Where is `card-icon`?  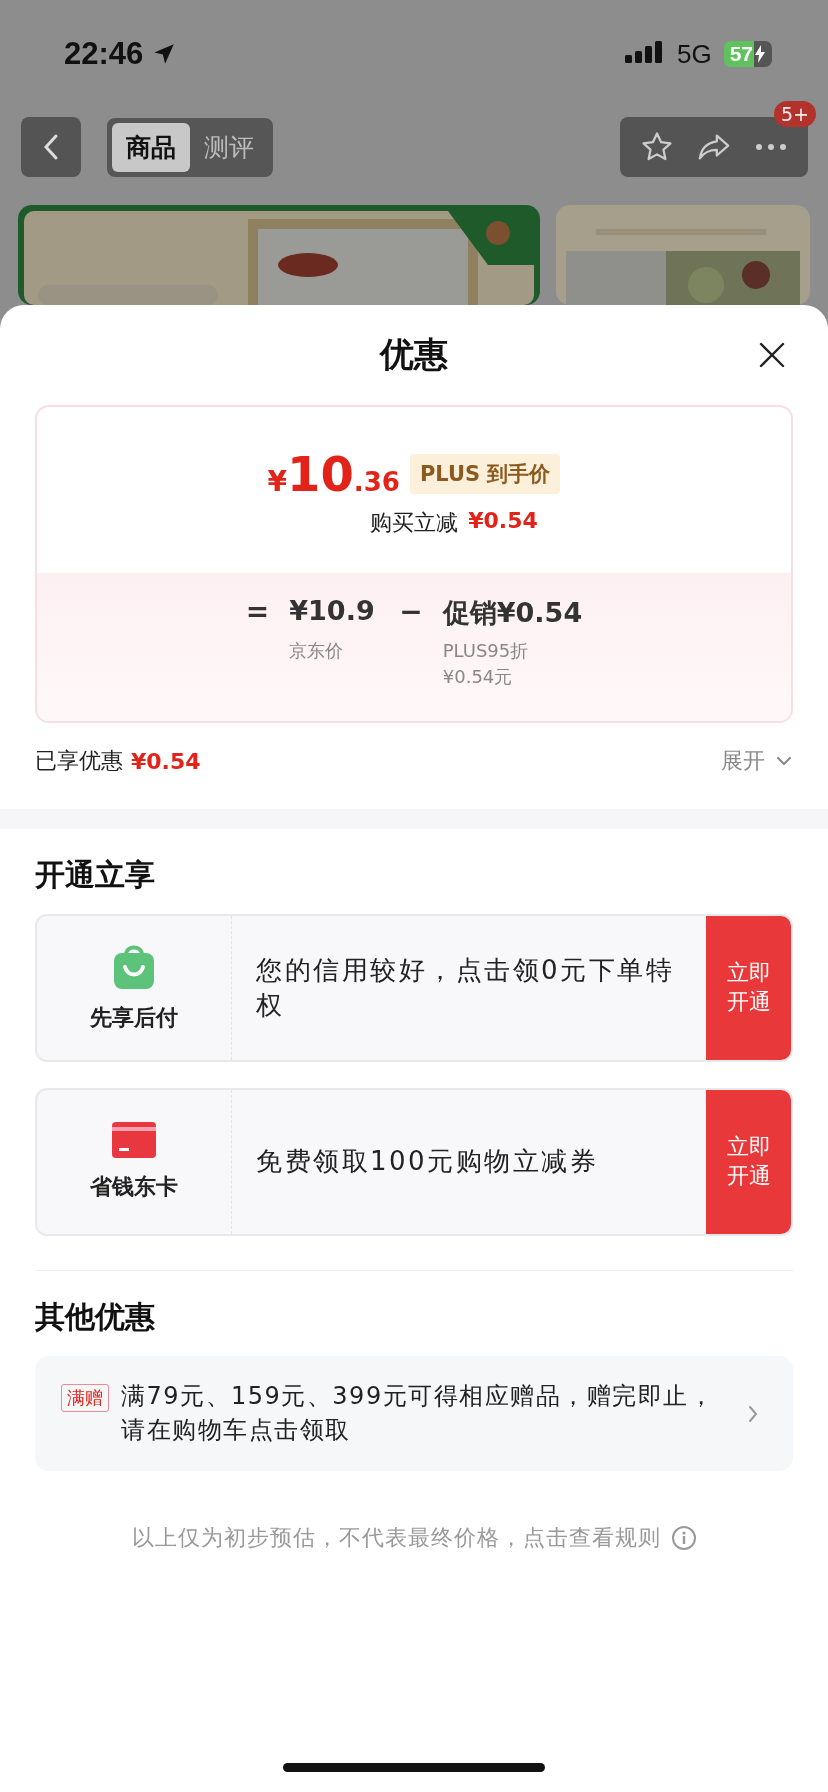
card-icon is located at coordinates (134, 1140).